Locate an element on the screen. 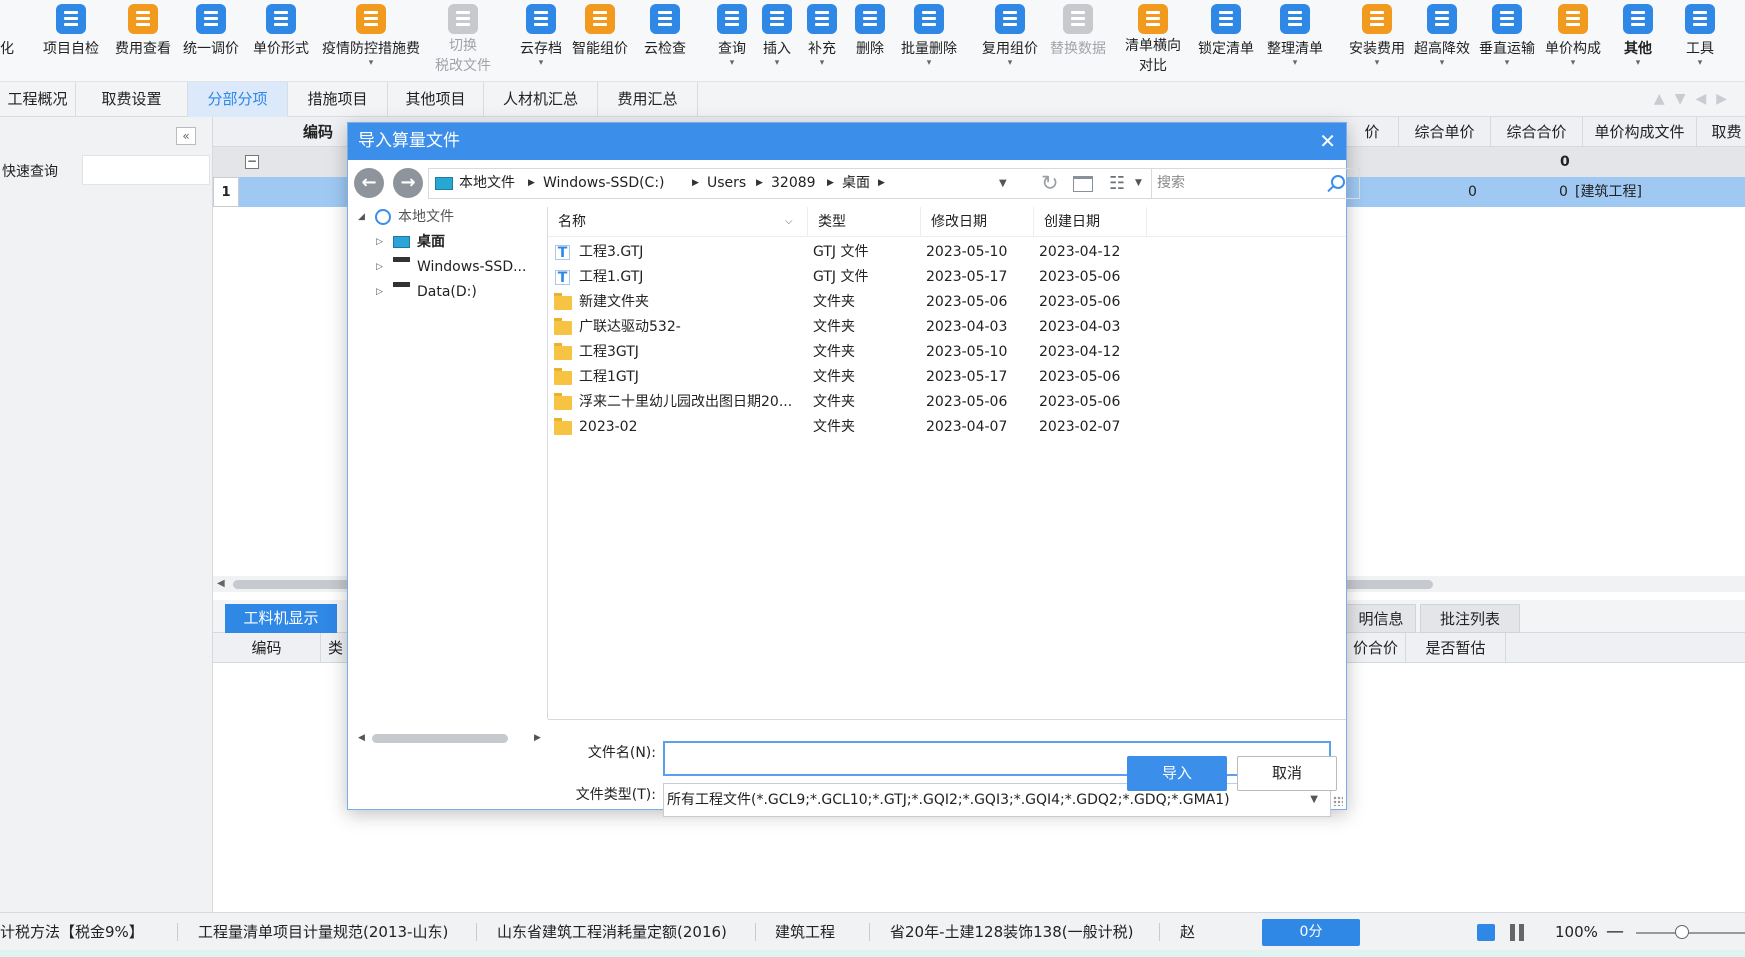 Image resolution: width=1745 pixels, height=957 pixels. tab-project-overview: 工程概况 is located at coordinates (38, 99).